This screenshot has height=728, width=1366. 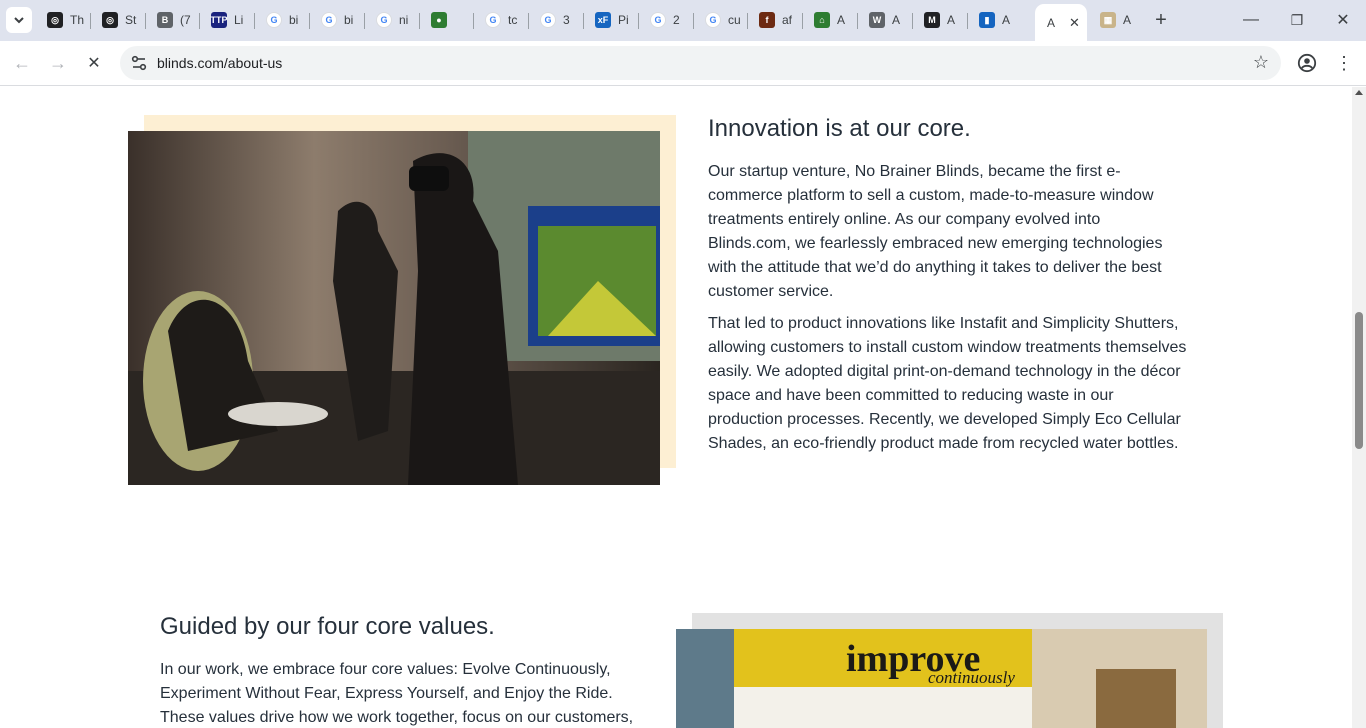 I want to click on profile-icon, so click(x=1307, y=63).